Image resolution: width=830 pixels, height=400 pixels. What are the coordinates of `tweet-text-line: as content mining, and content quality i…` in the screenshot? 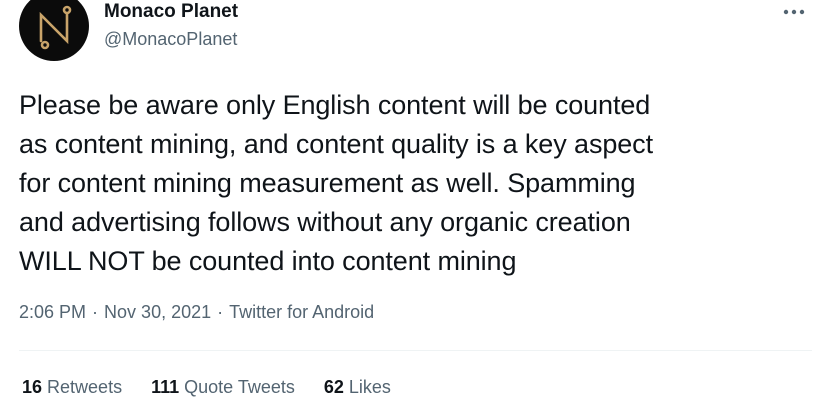 It's located at (336, 144).